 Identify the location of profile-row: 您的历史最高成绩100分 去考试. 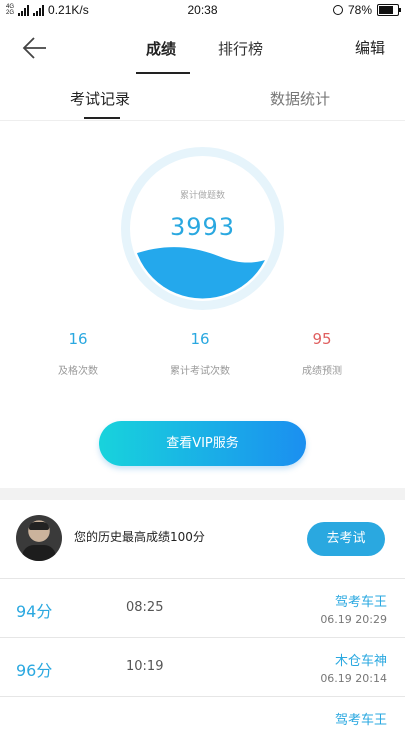
(202, 539).